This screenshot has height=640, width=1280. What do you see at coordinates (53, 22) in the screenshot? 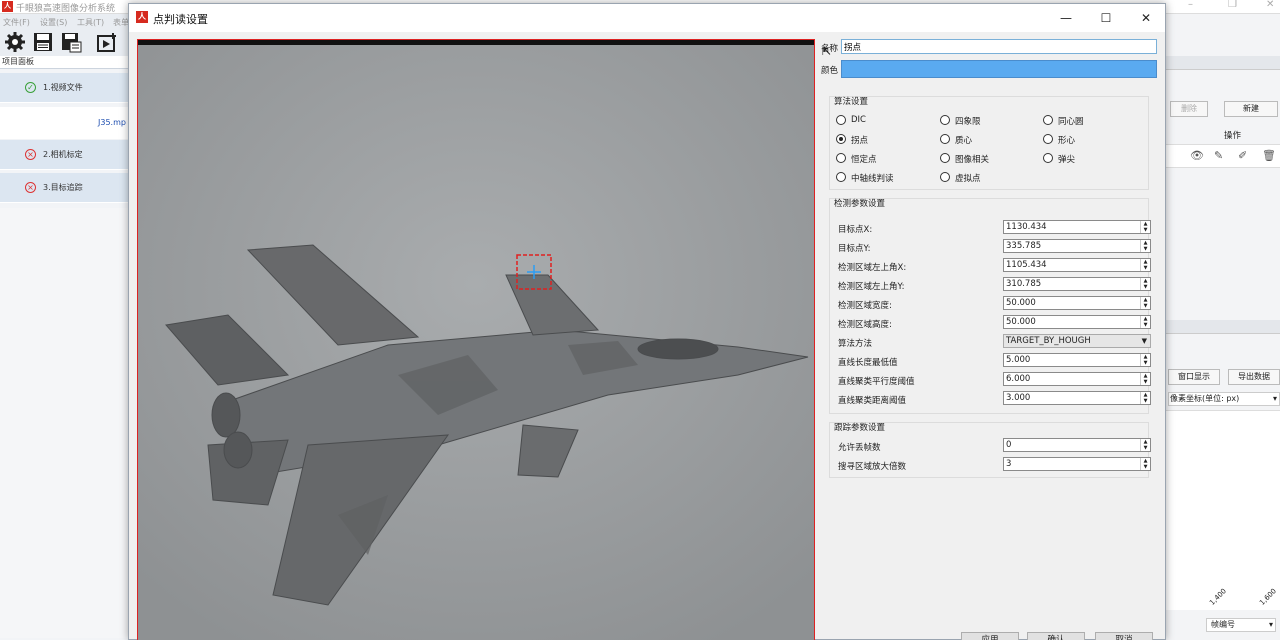
I see `menu-settings: 设置(S)` at bounding box center [53, 22].